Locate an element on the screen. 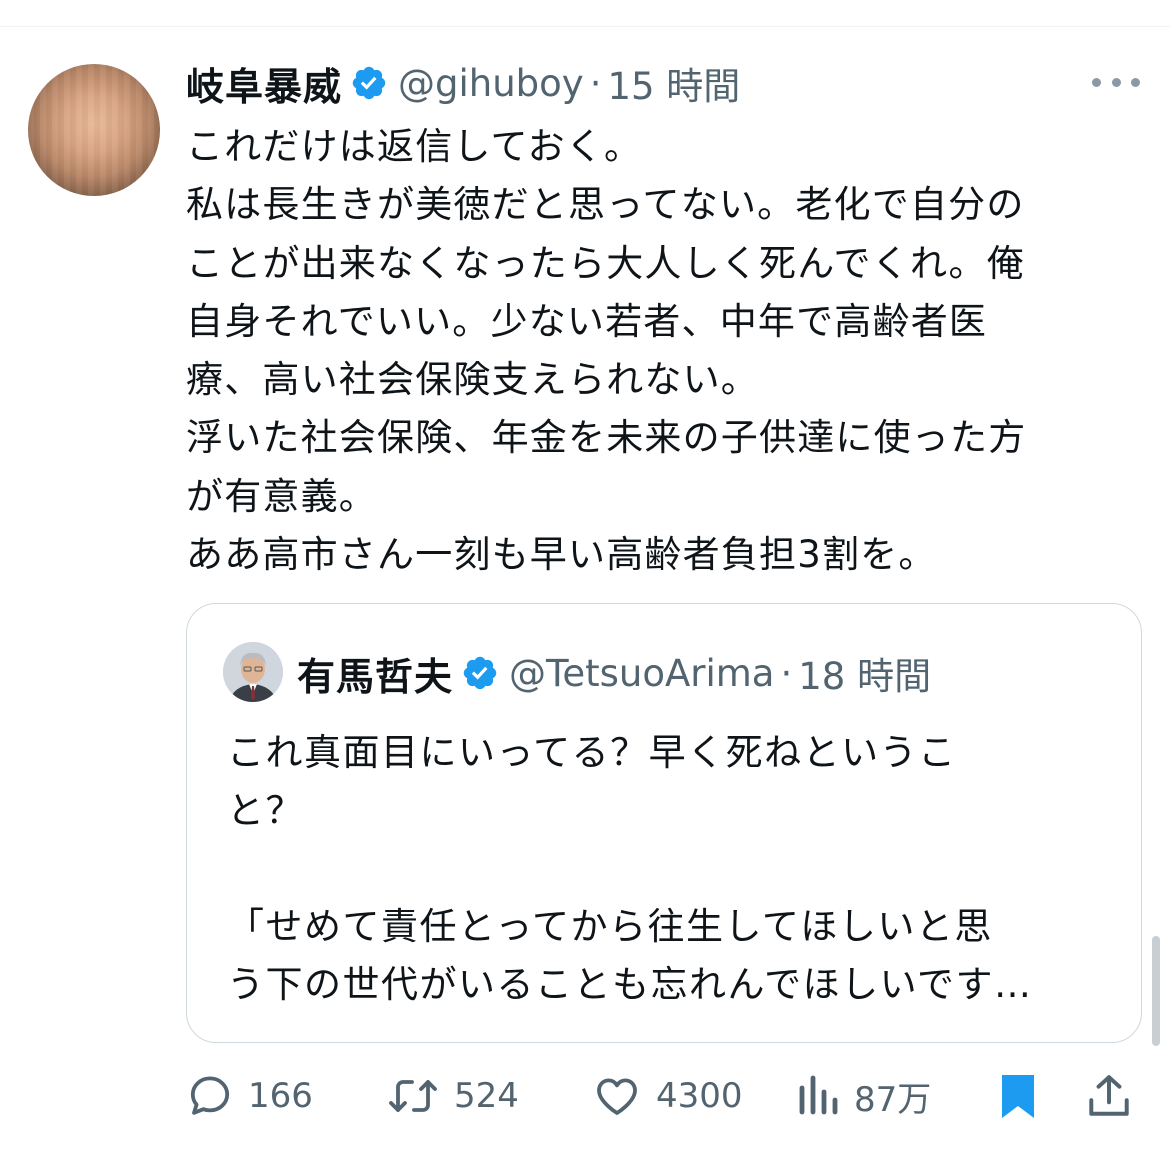 Image resolution: width=1170 pixels, height=1157 pixels. quote-line: 「せめて責任とってから往生してほしいと思 is located at coordinates (610, 926).